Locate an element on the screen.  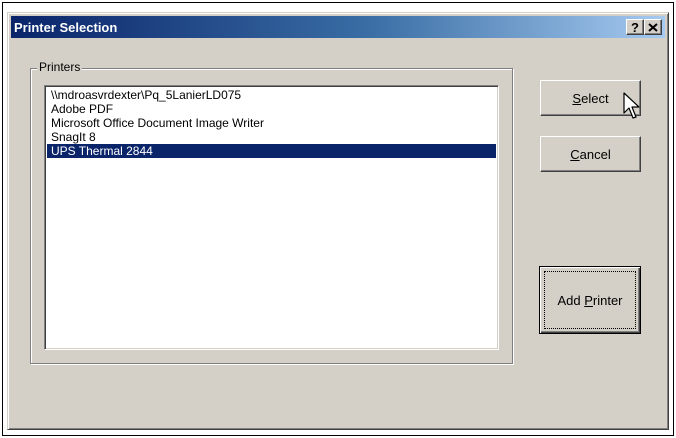
list-item: Adobe PDF is located at coordinates (271, 109).